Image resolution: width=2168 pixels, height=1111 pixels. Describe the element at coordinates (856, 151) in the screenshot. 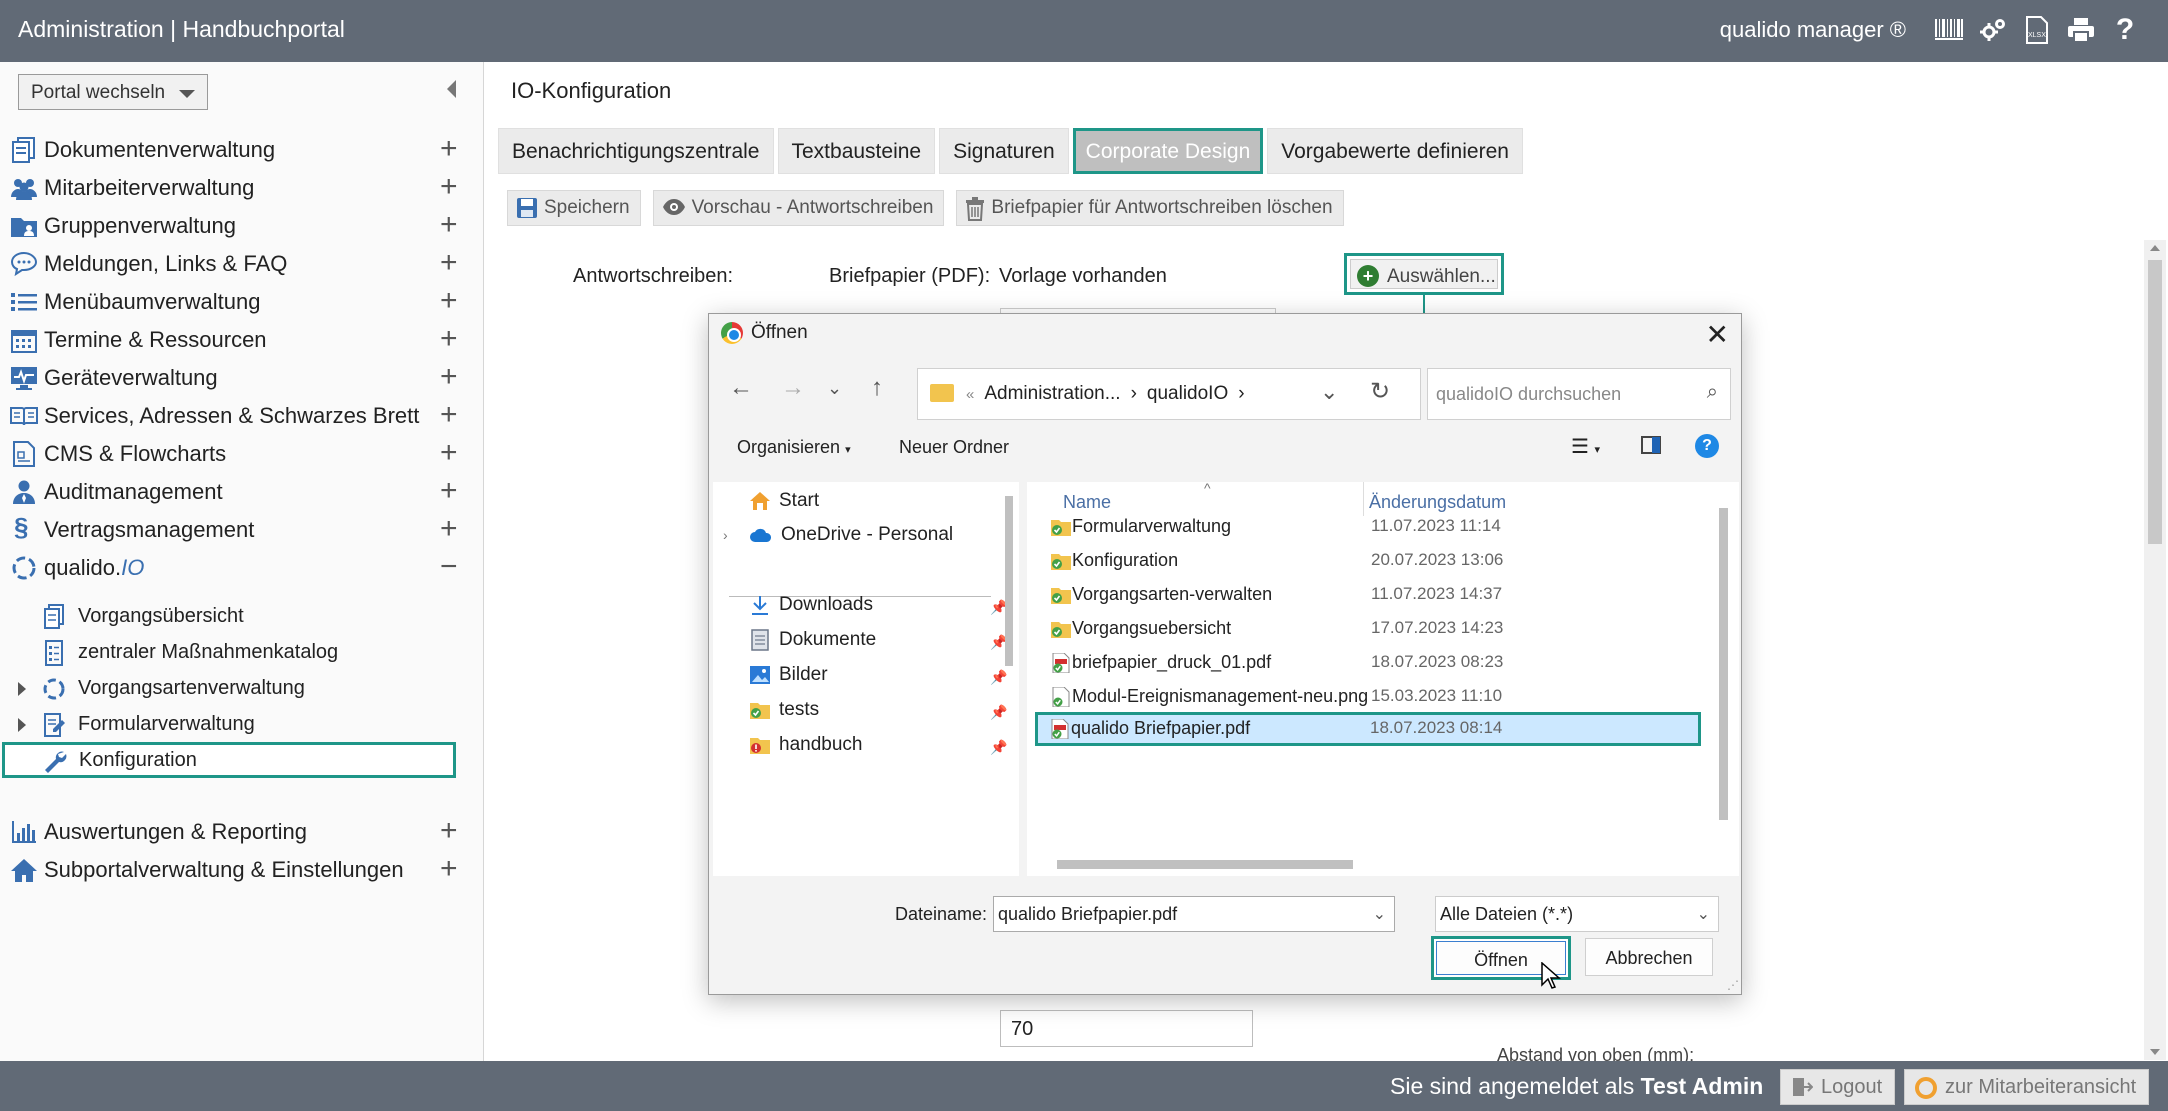

I see `tab-textbausteine: Textbausteine` at that location.